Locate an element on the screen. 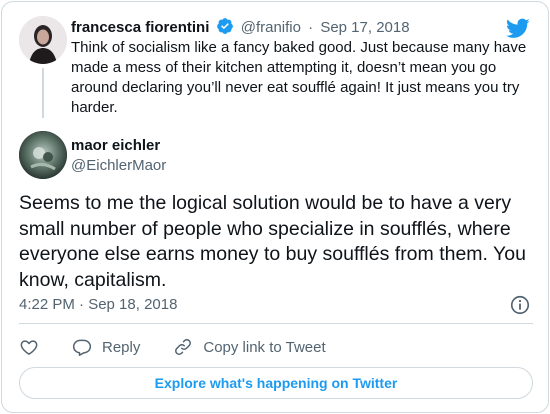 Image resolution: width=550 pixels, height=414 pixels. like-button is located at coordinates (29, 347).